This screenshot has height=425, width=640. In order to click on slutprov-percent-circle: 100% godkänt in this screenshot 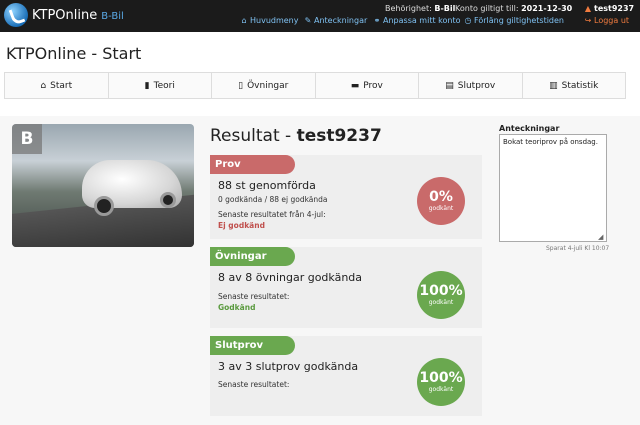, I will do `click(441, 382)`.